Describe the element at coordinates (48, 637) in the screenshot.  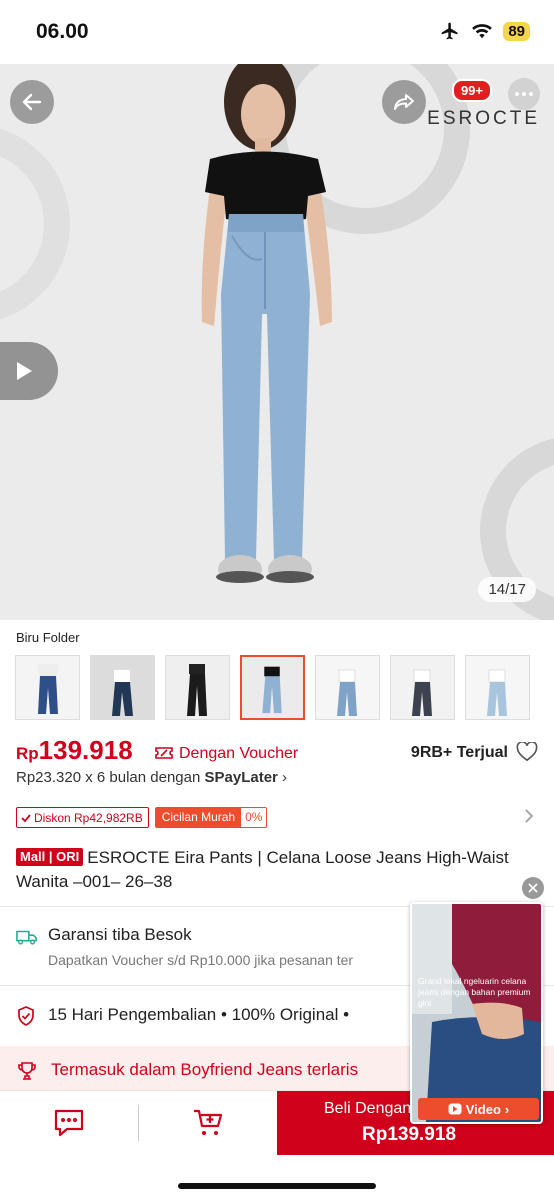
I see `variant-label: Biru Folder` at that location.